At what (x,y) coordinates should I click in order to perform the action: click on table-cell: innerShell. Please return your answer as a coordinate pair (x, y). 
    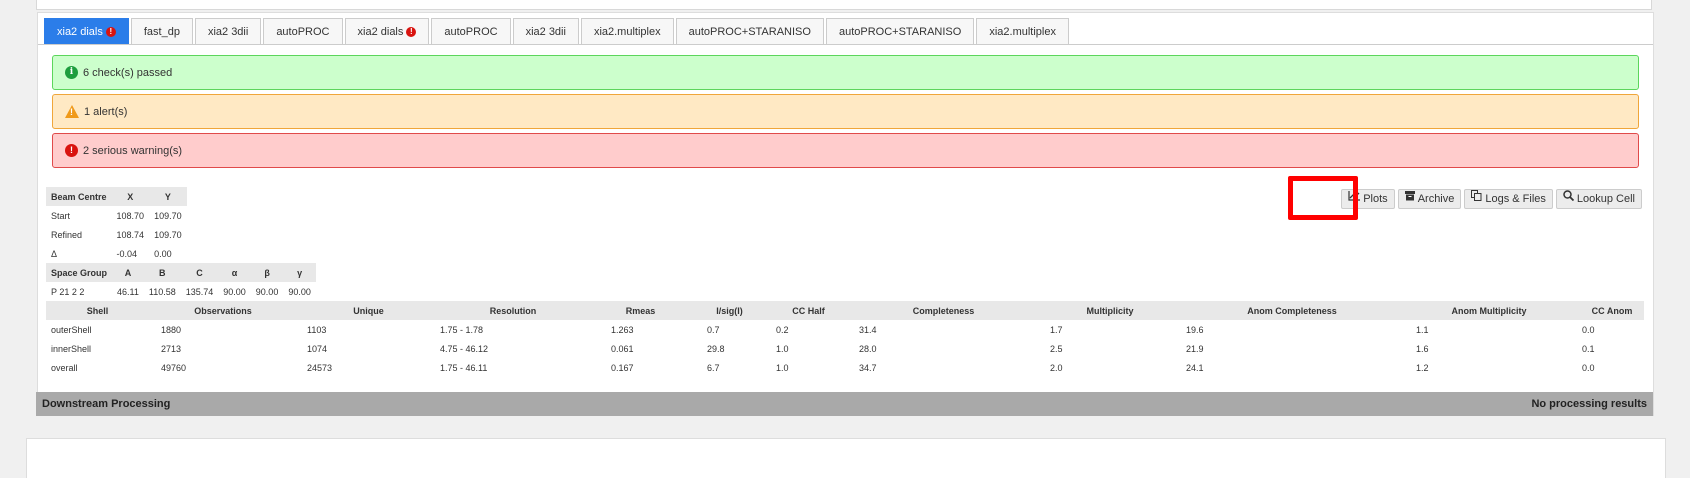
    Looking at the image, I should click on (71, 348).